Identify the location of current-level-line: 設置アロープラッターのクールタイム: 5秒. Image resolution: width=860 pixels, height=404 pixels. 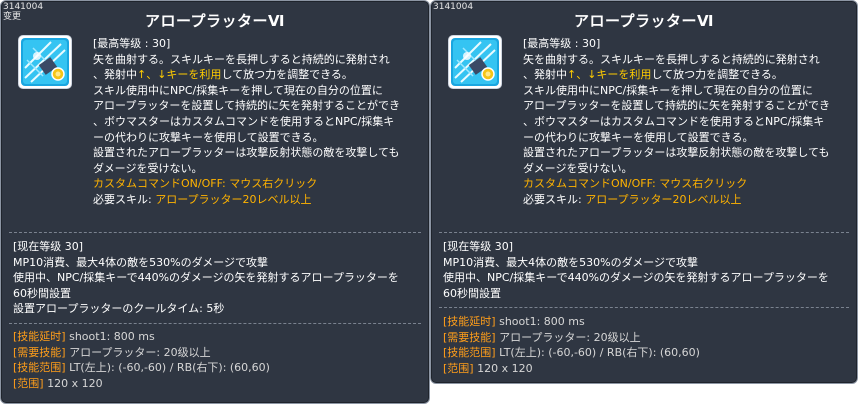
(119, 309).